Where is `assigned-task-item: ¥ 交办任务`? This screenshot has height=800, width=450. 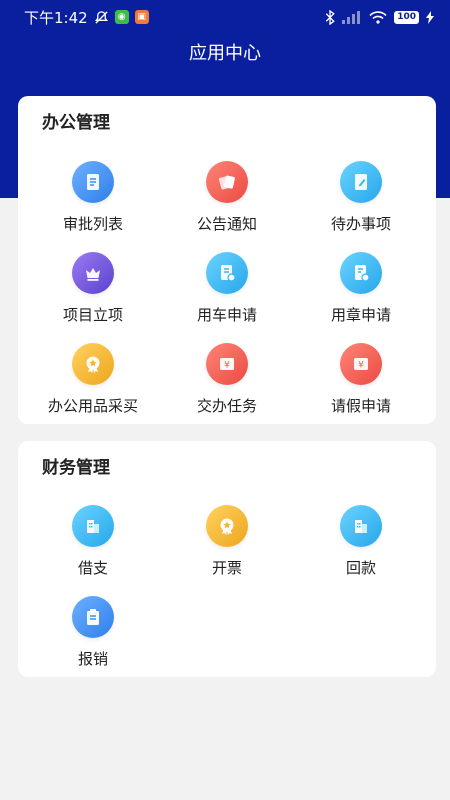
assigned-task-item: ¥ 交办任务 is located at coordinates (227, 383).